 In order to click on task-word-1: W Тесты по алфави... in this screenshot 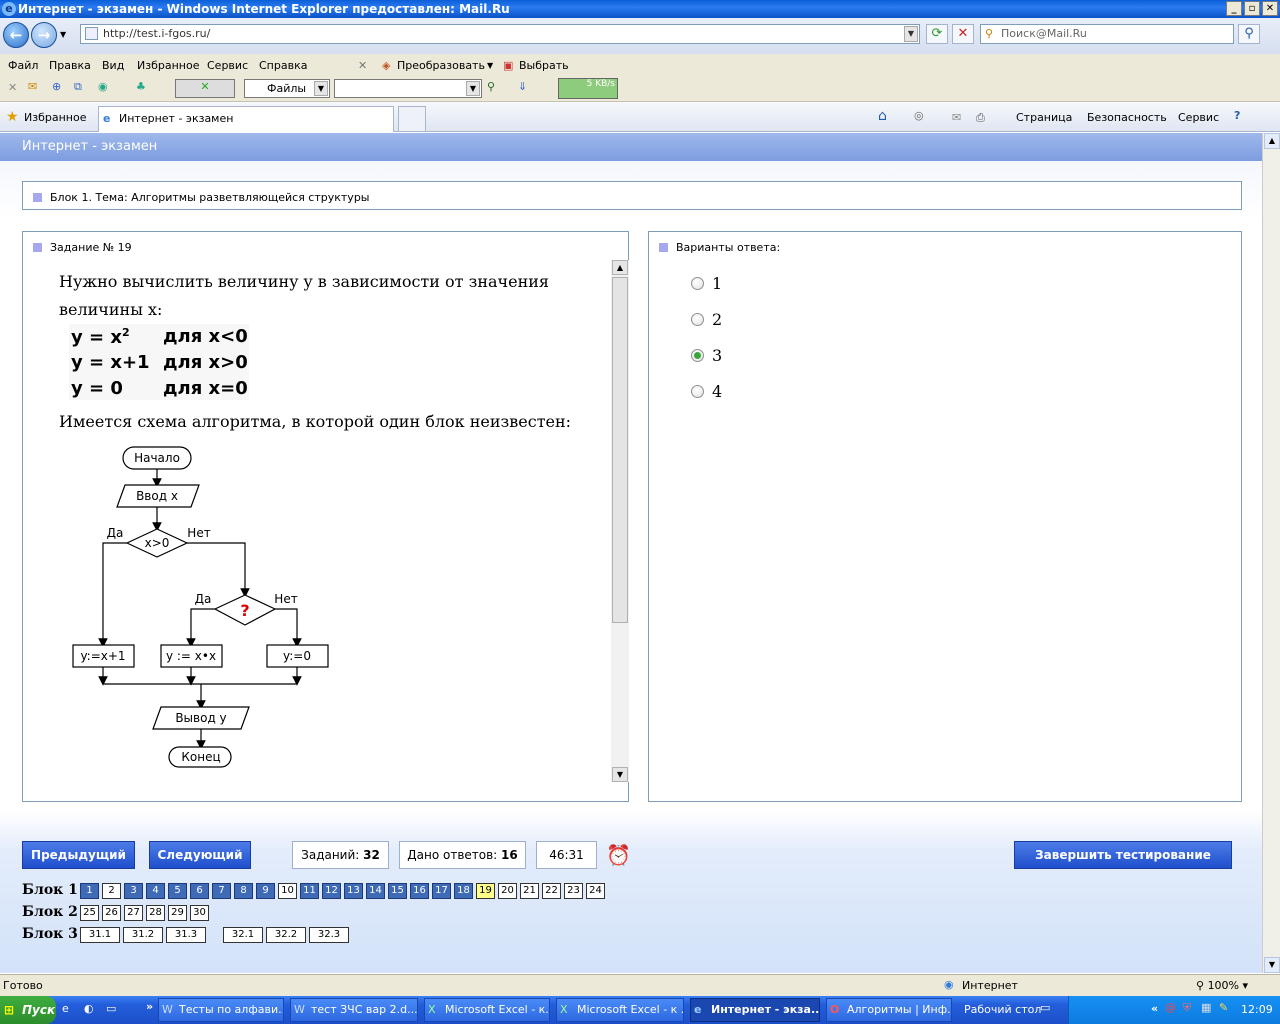, I will do `click(221, 1010)`.